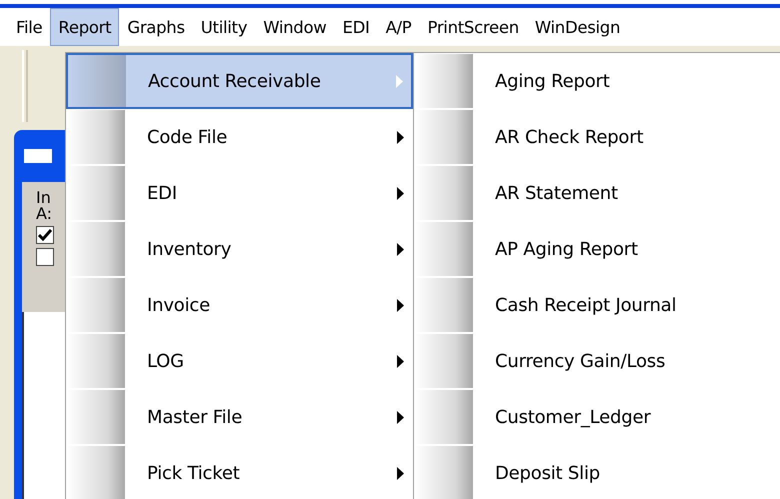 The image size is (780, 499). I want to click on menu-item: EDI, so click(239, 193).